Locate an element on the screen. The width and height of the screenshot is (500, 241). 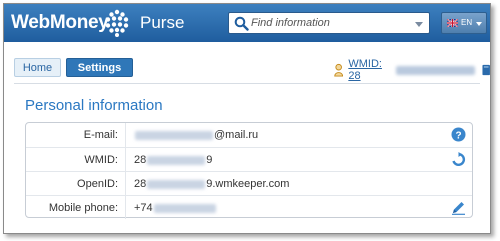
wmid-link: WMID: 28 is located at coordinates (371, 70).